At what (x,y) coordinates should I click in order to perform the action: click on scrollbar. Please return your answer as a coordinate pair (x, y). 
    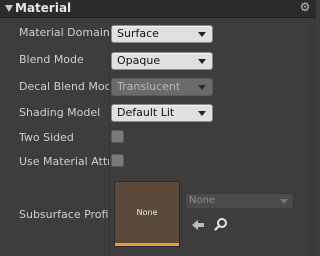
    Looking at the image, I should click on (313, 137).